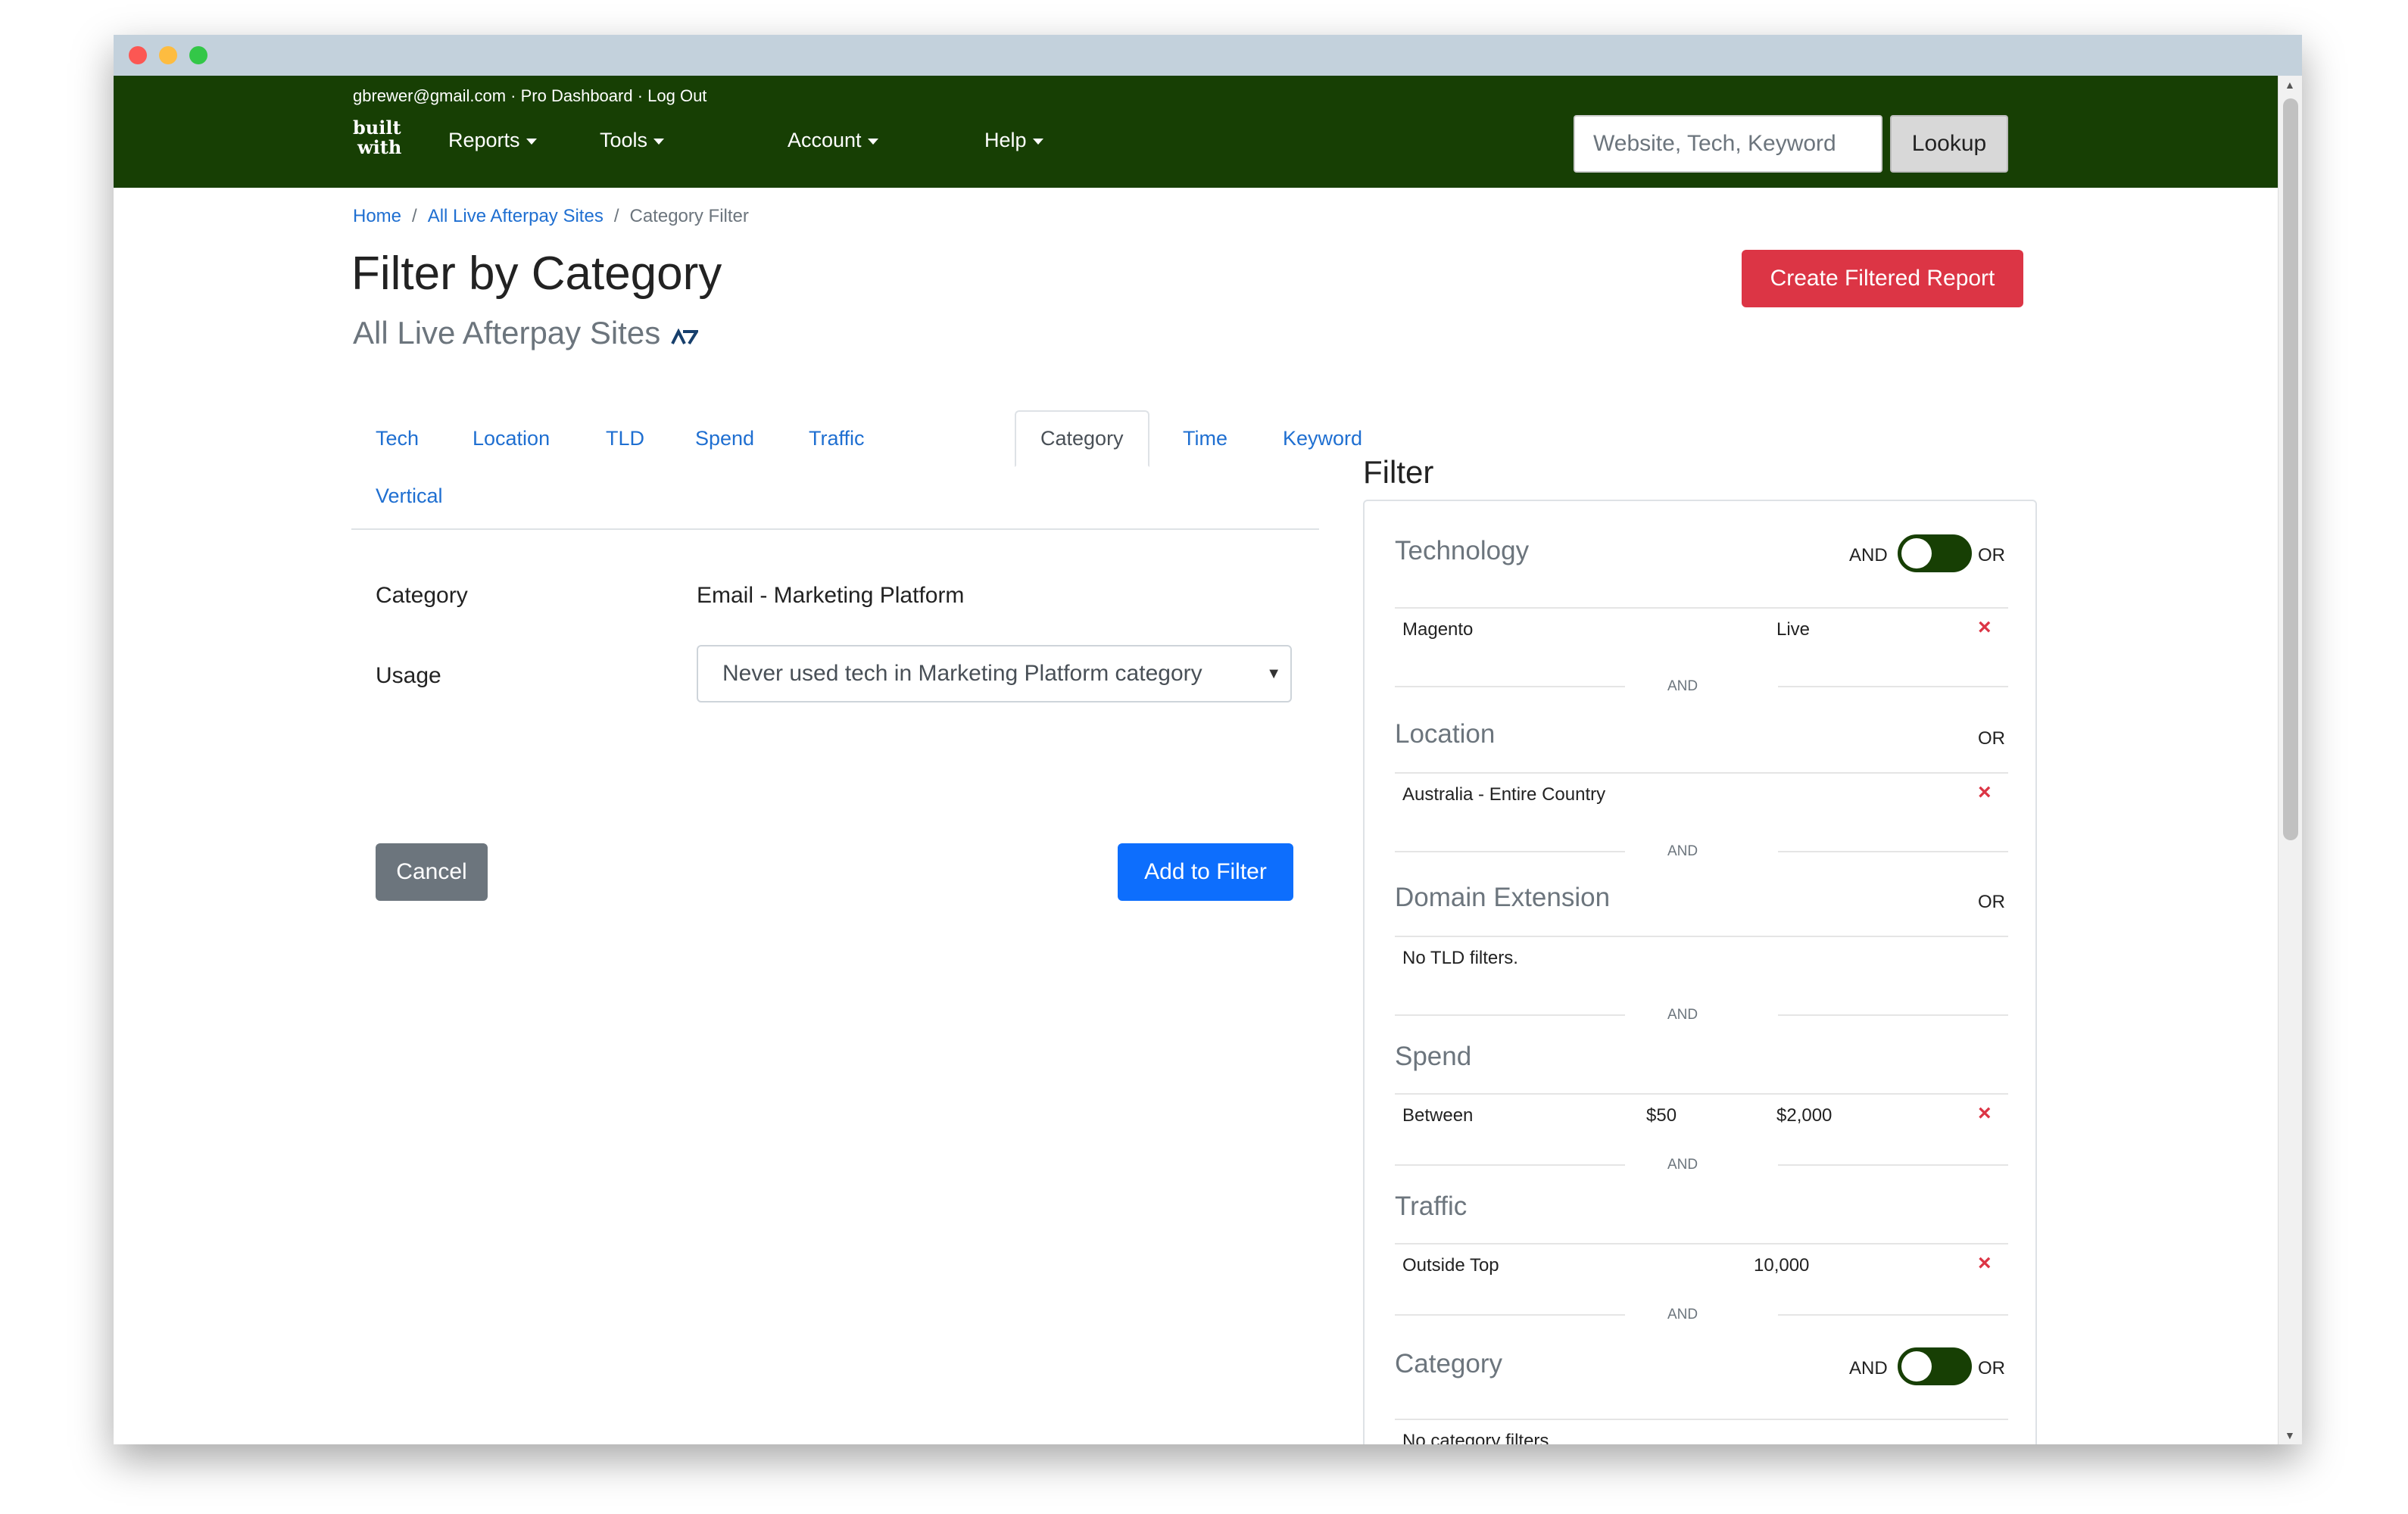 The width and height of the screenshot is (2408, 1514). I want to click on lookup-search-input: Website, Tech, Keyword, so click(1728, 144).